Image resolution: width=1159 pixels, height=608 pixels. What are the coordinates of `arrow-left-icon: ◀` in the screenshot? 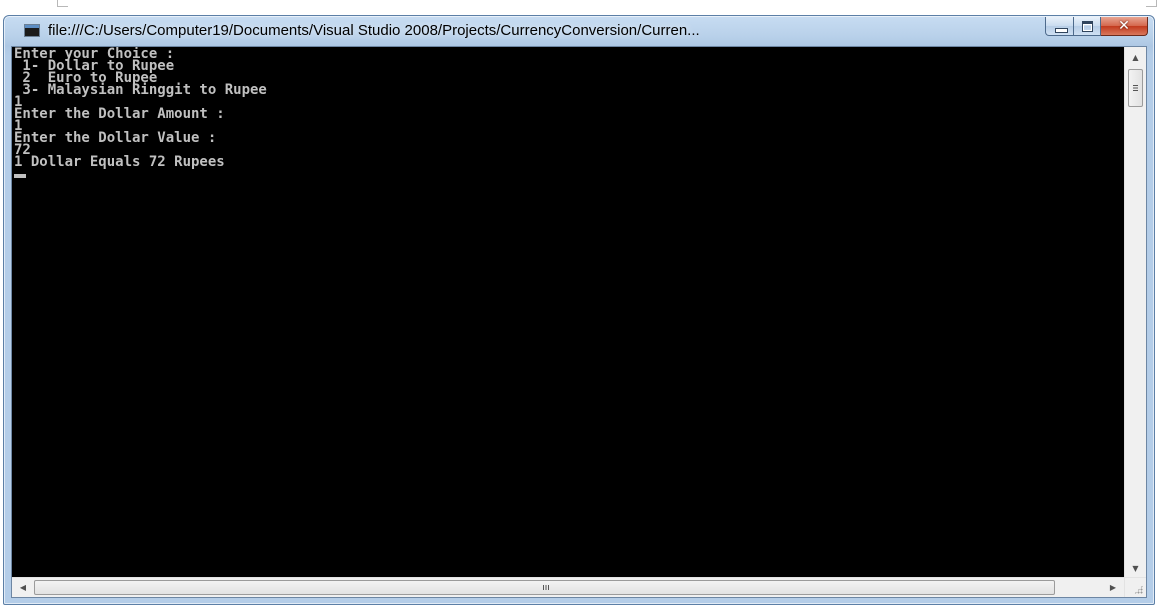 It's located at (23, 587).